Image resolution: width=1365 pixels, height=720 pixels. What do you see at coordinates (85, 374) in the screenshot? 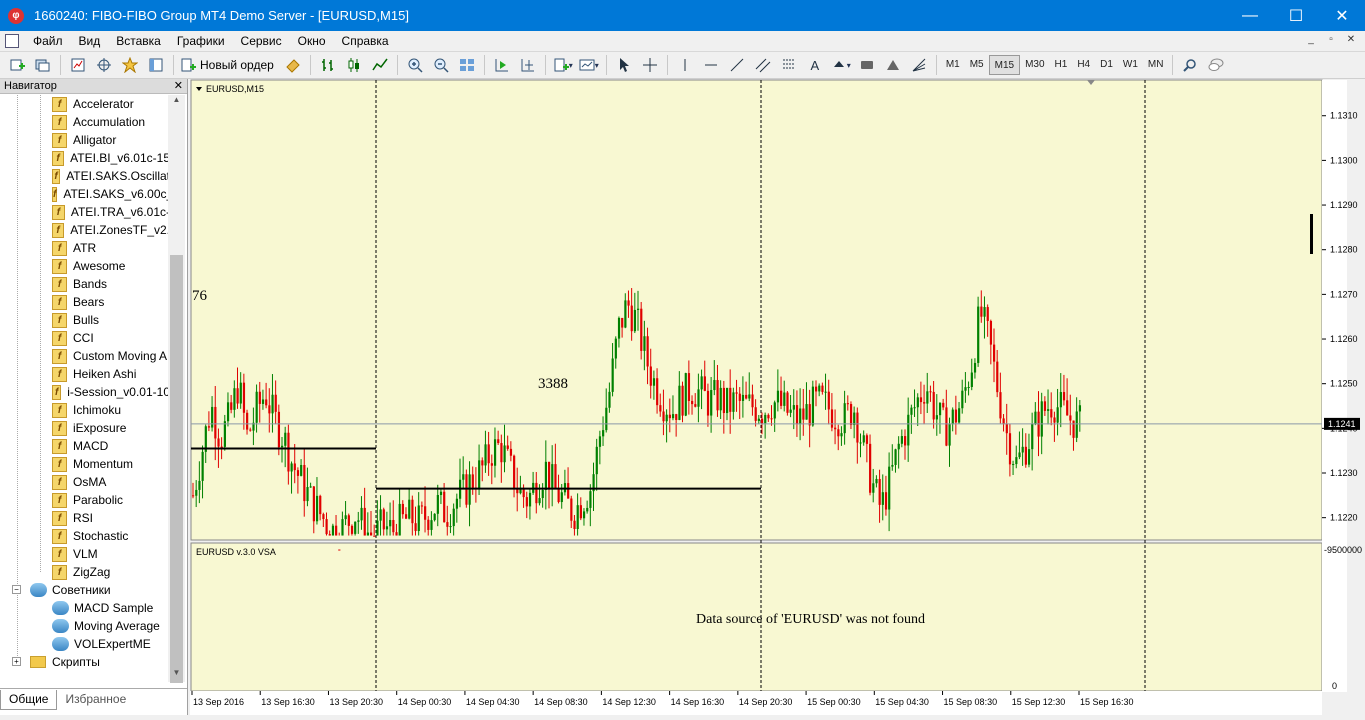
I see `tree-item-indicator: f Heiken Ashi` at bounding box center [85, 374].